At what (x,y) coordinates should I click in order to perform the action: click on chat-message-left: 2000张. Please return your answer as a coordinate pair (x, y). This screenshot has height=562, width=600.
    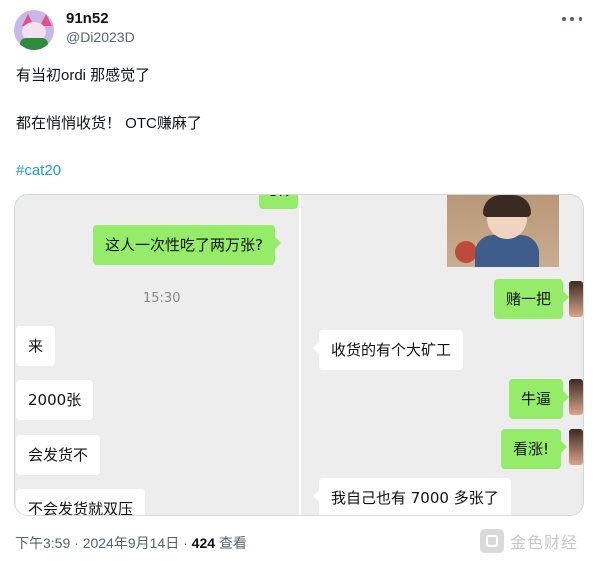
    Looking at the image, I should click on (55, 400).